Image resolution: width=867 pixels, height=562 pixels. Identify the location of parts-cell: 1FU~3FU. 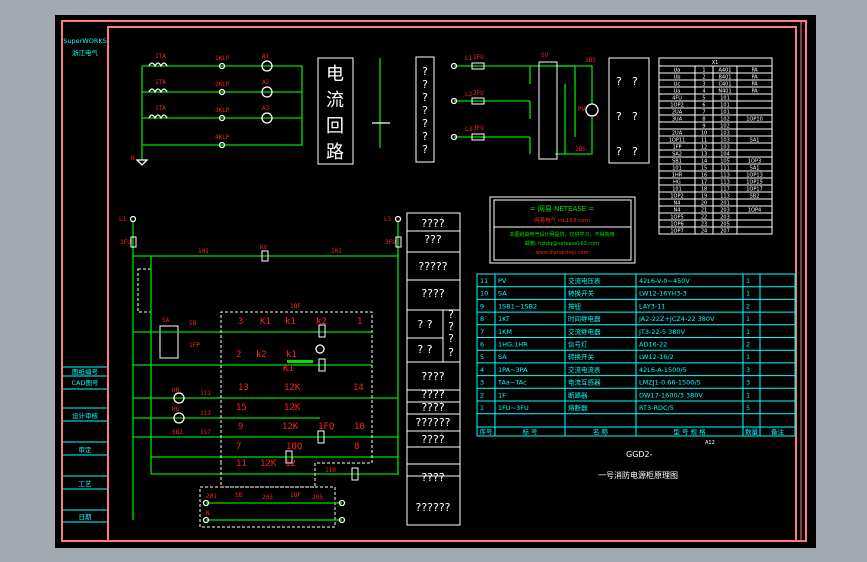
(513, 408).